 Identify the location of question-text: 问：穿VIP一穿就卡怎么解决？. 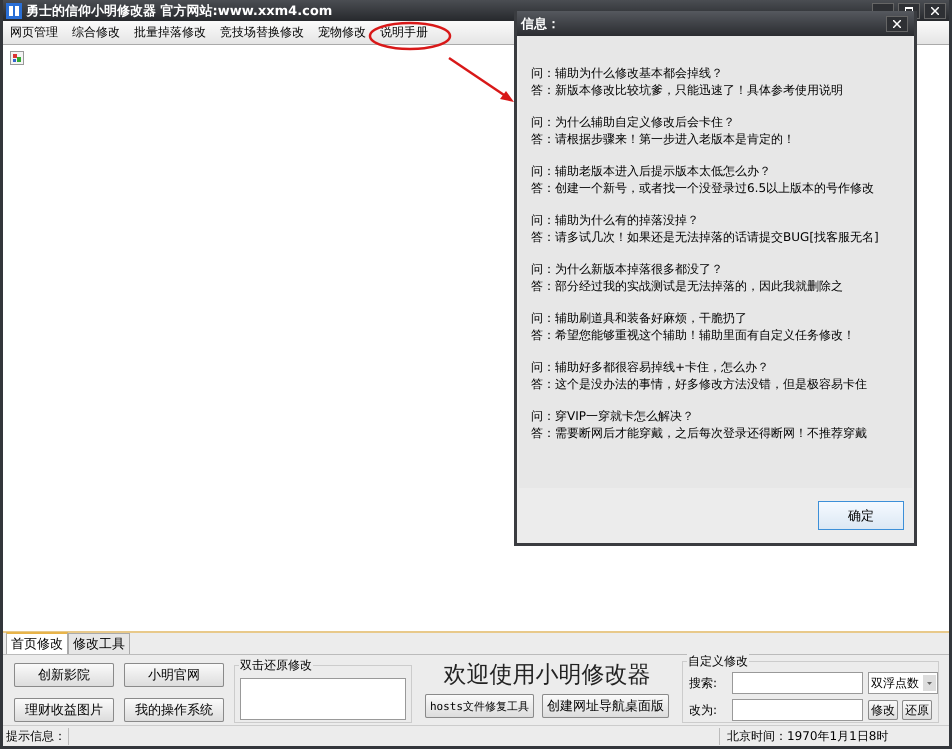
(613, 416).